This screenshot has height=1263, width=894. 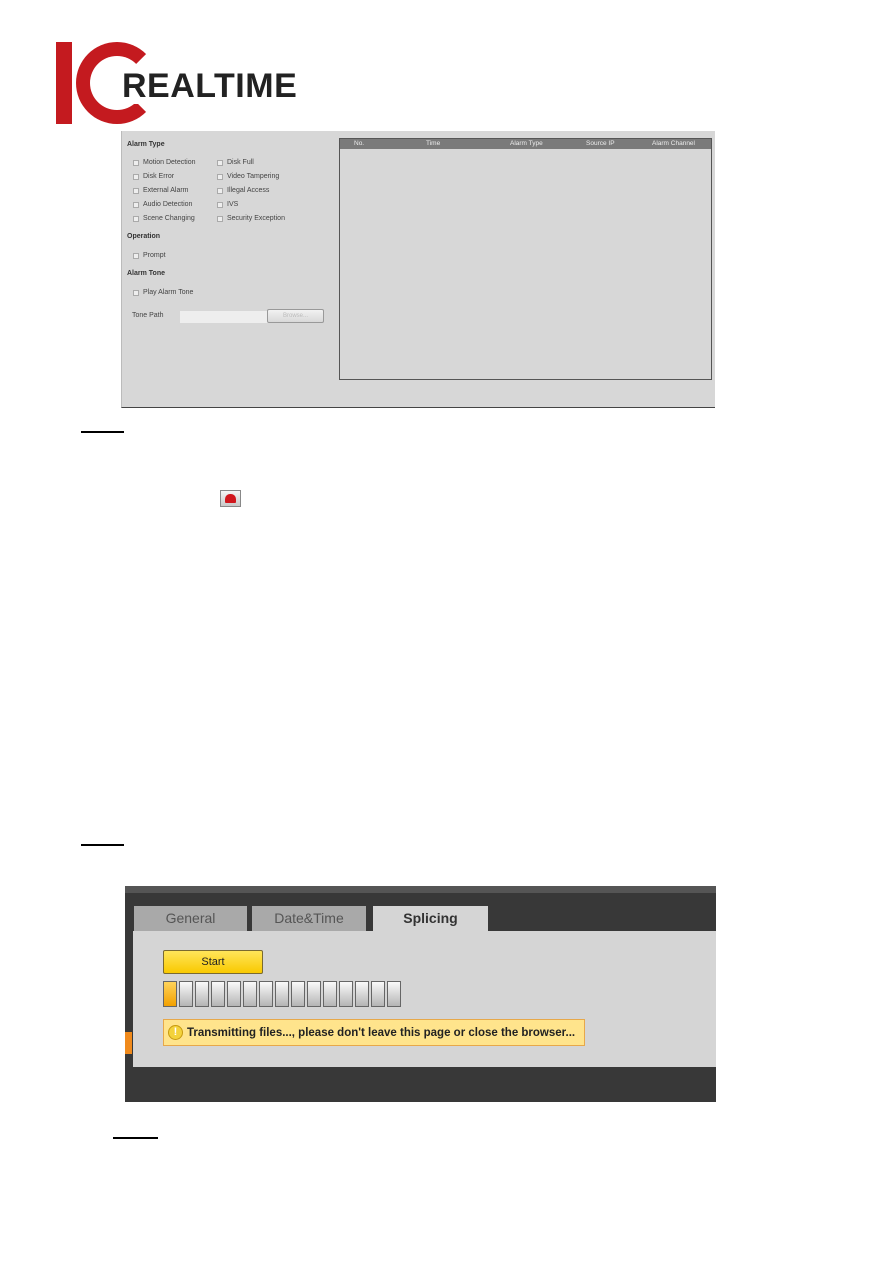 I want to click on tab-general: General, so click(x=190, y=918).